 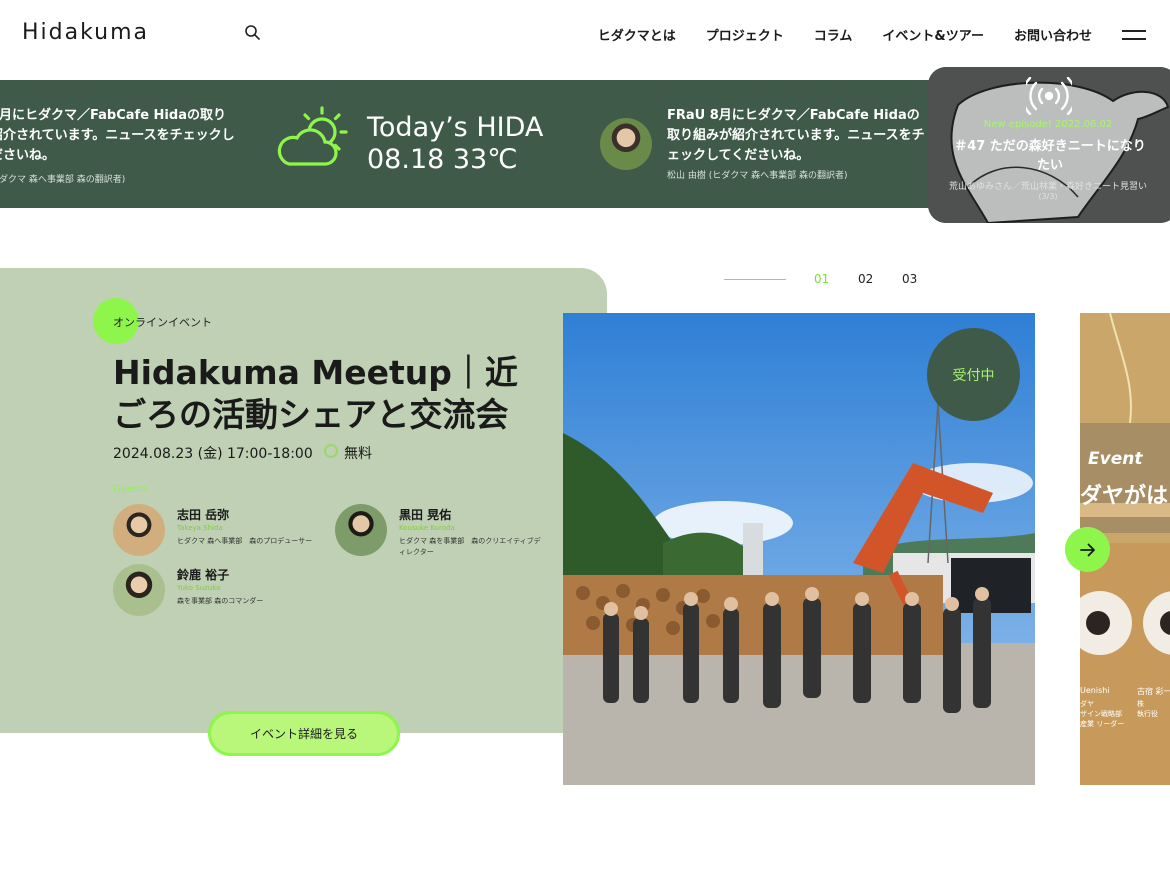 I want to click on nav-item-contact: お問い合わせ, so click(x=1053, y=34).